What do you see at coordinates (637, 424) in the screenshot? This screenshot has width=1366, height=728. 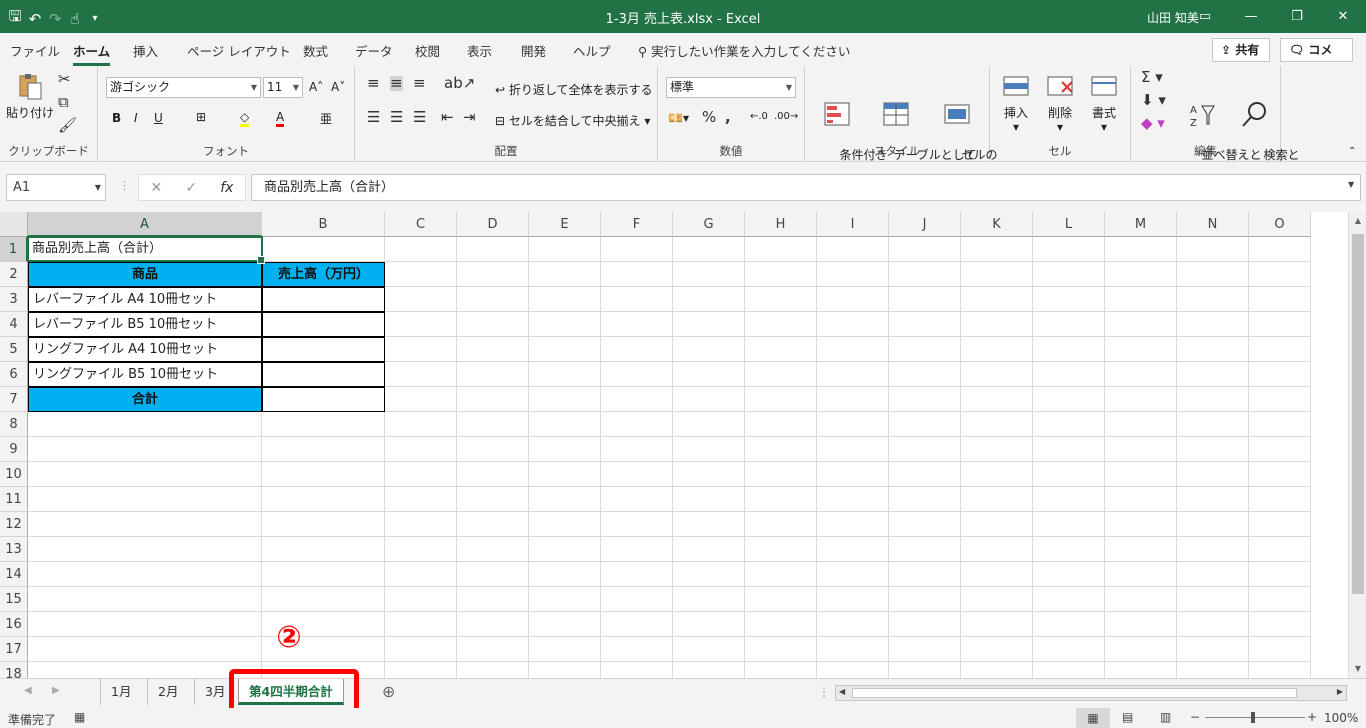 I see `cell-f8` at bounding box center [637, 424].